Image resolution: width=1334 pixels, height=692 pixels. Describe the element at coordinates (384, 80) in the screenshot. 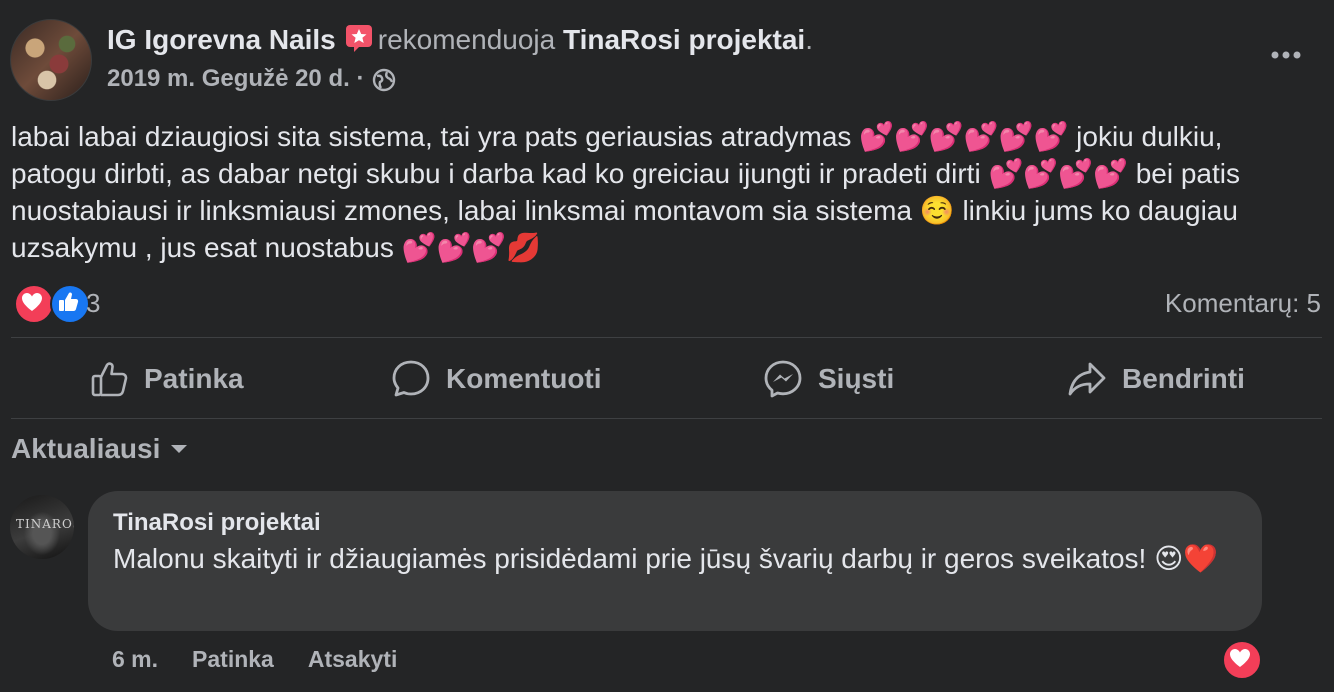

I see `globe-icon` at that location.